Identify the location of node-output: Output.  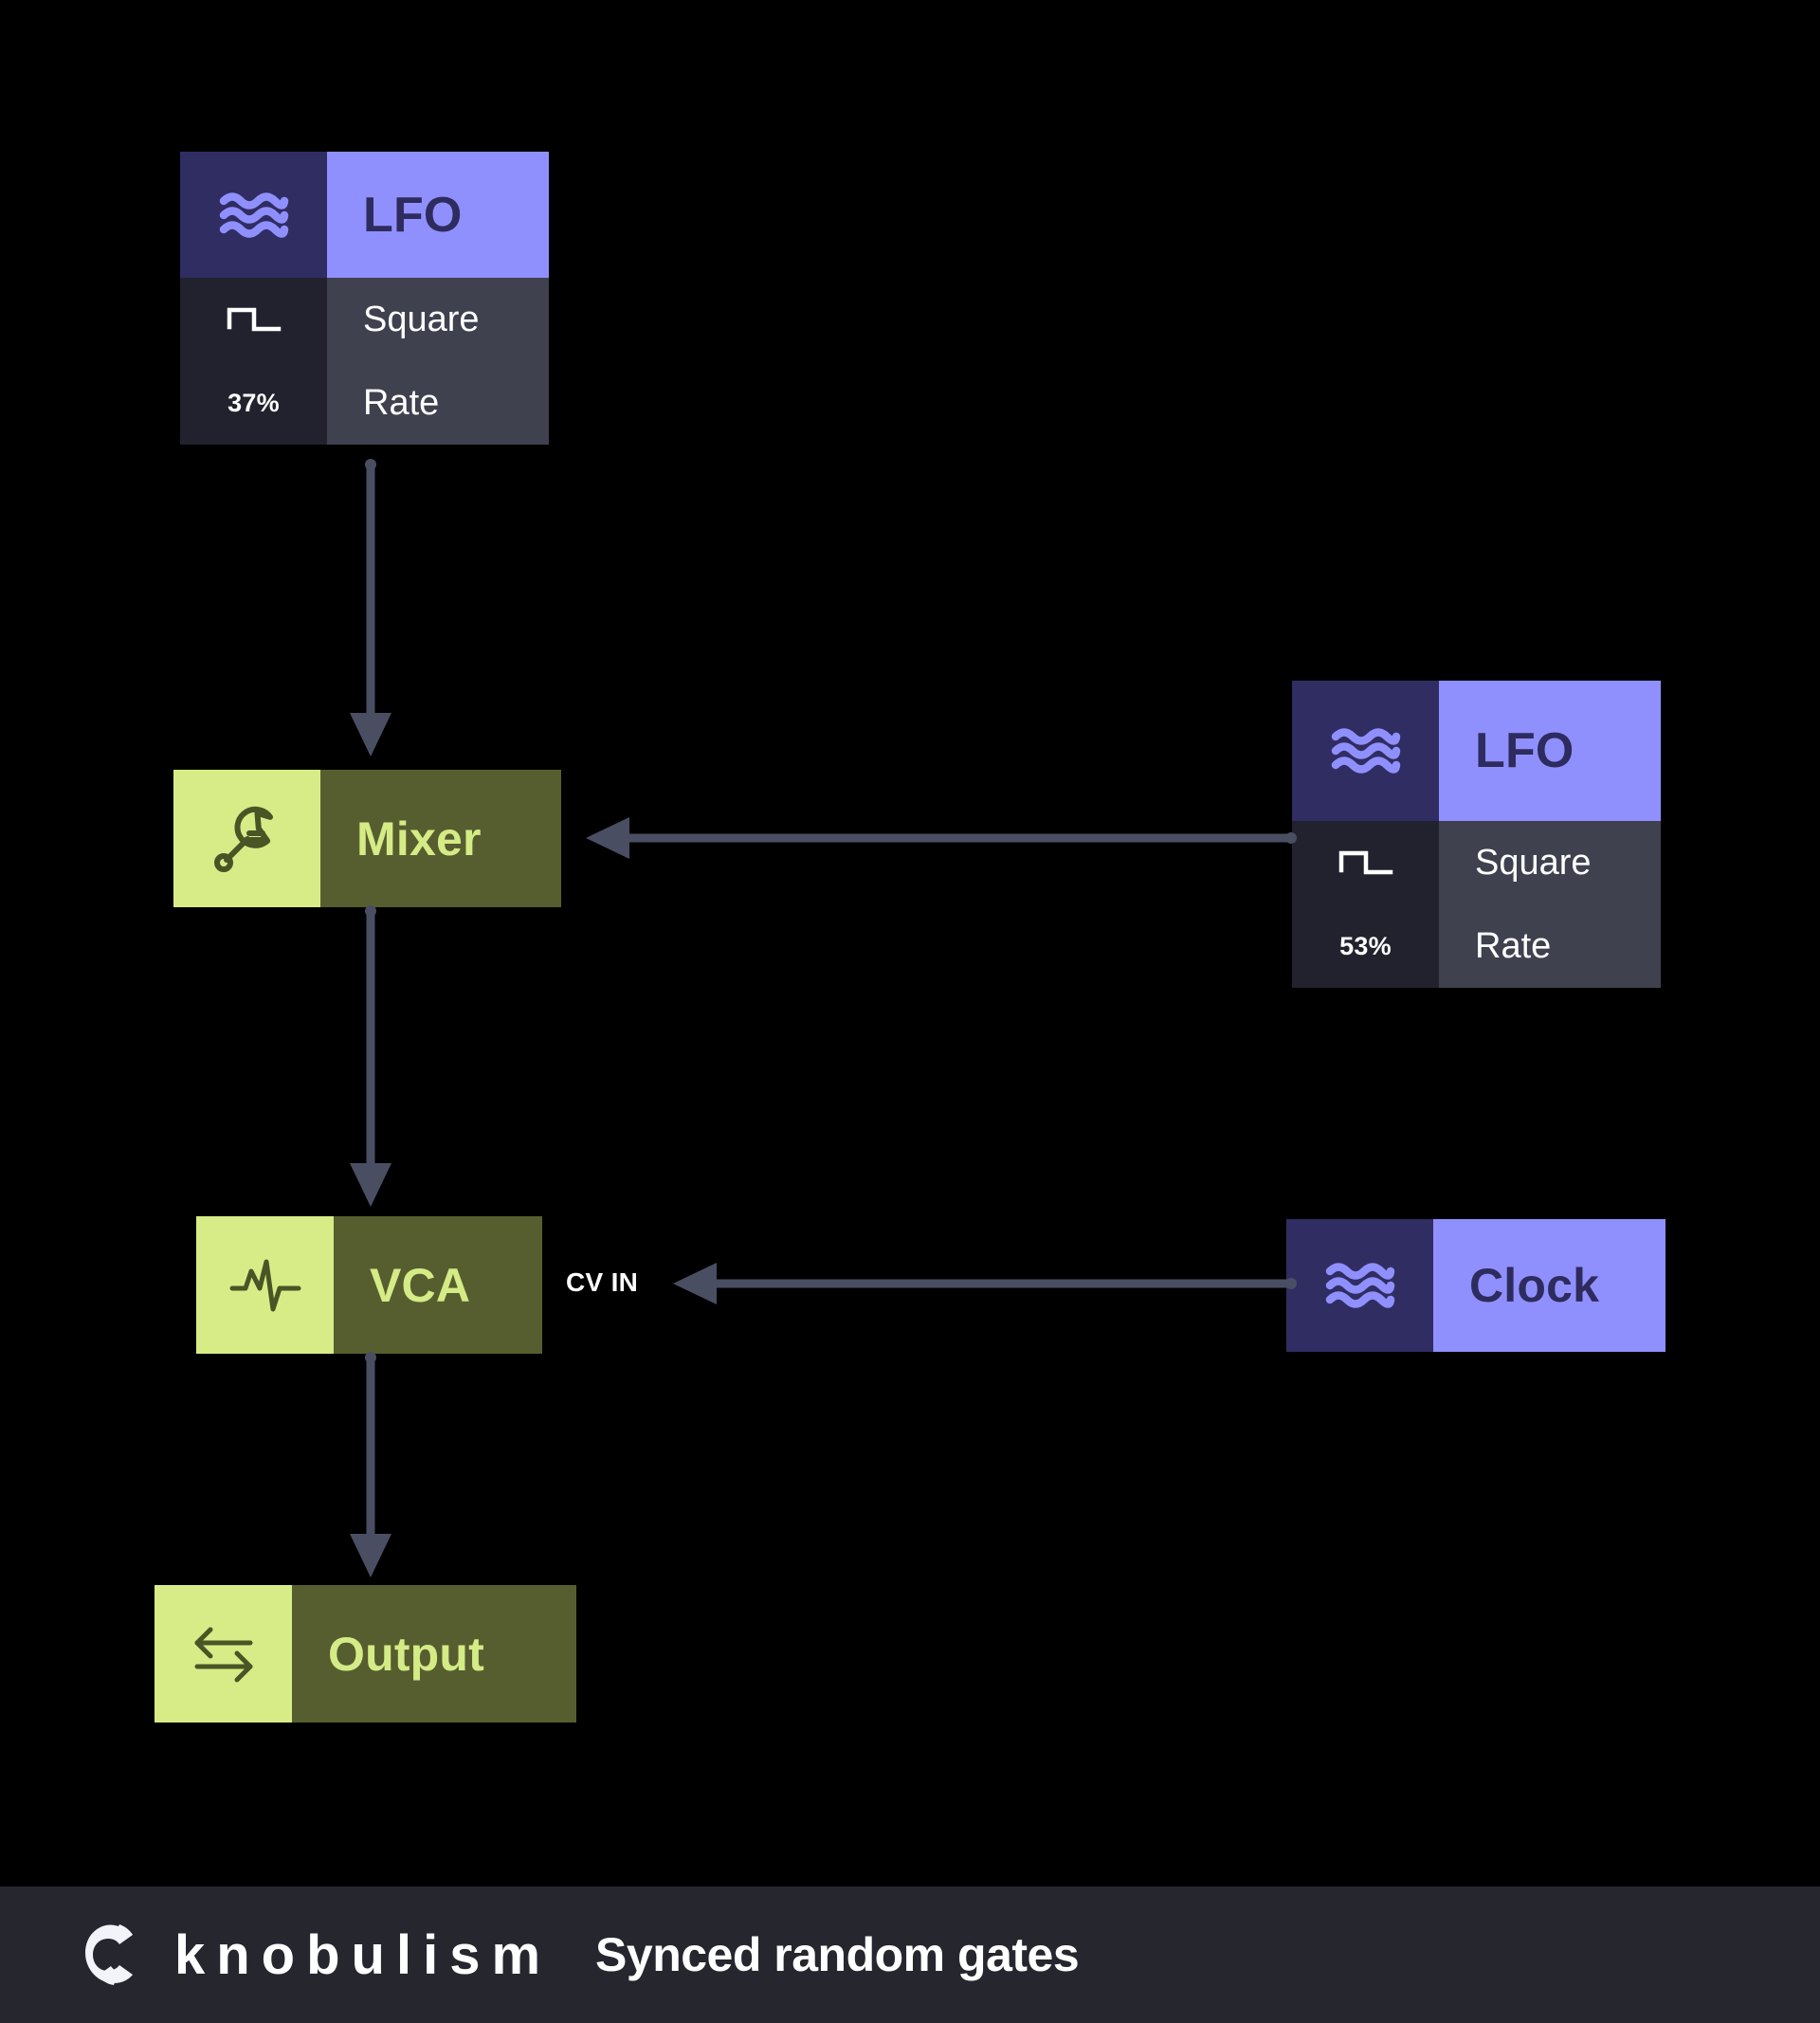
(365, 1654).